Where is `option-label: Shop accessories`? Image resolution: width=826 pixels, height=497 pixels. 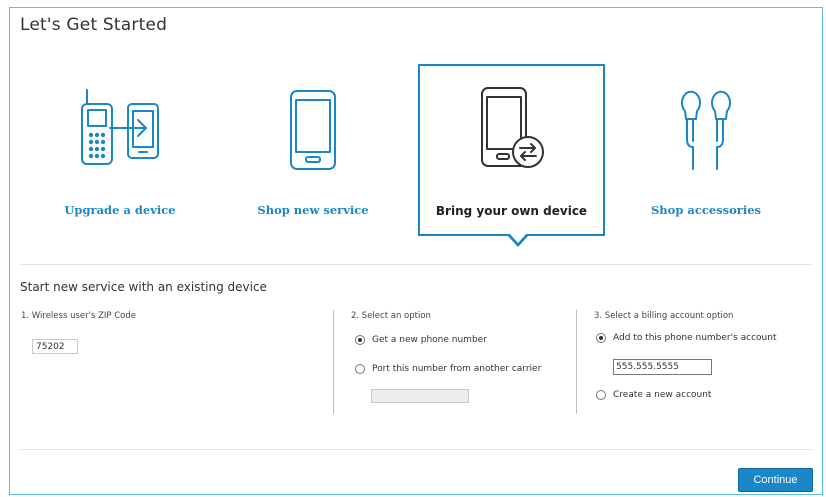 option-label: Shop accessories is located at coordinates (706, 210).